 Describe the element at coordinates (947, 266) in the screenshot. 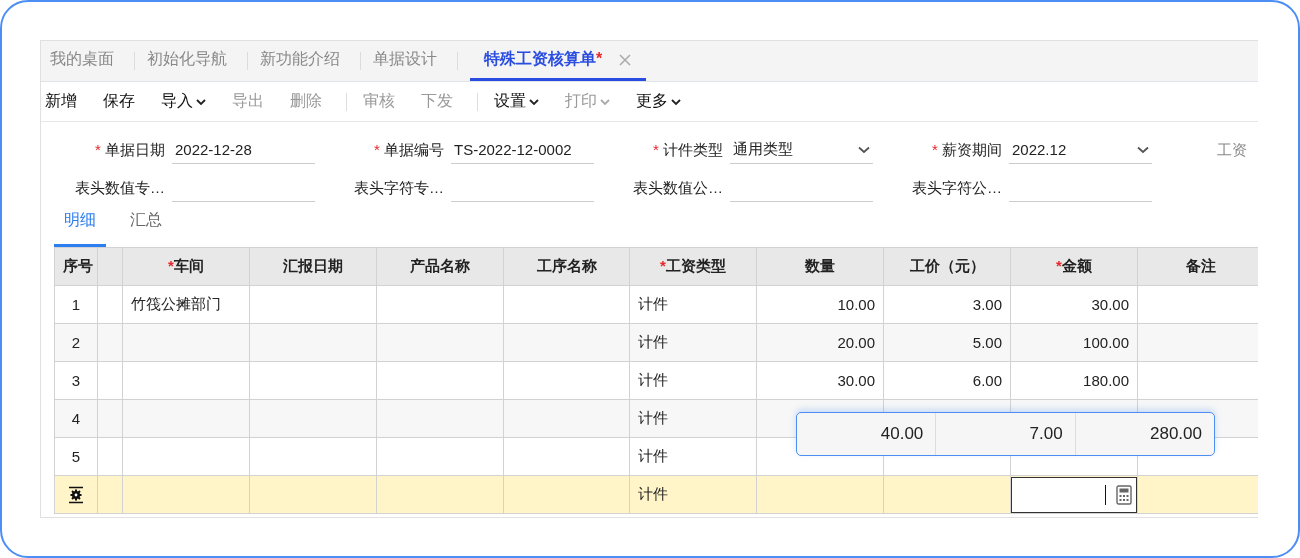

I see `column-header: 工价（元）` at that location.